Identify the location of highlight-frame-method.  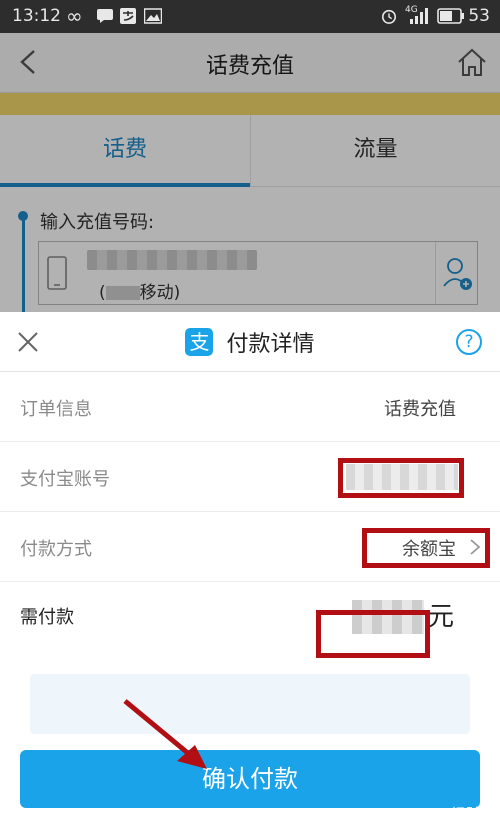
(426, 548).